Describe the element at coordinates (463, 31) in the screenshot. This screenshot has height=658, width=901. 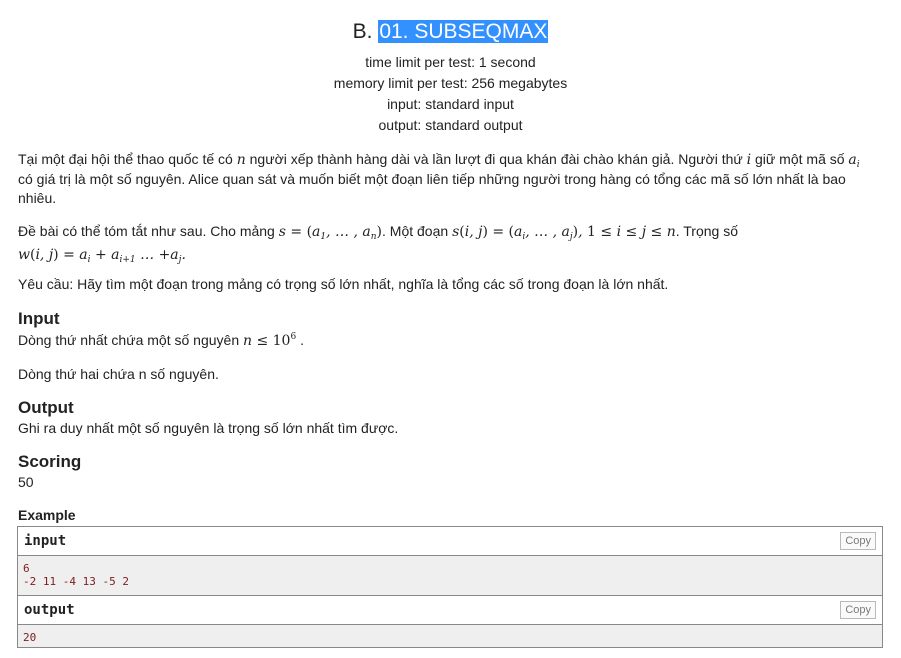
I see `problem-name-selected: 01. SUBSEQMAX` at that location.